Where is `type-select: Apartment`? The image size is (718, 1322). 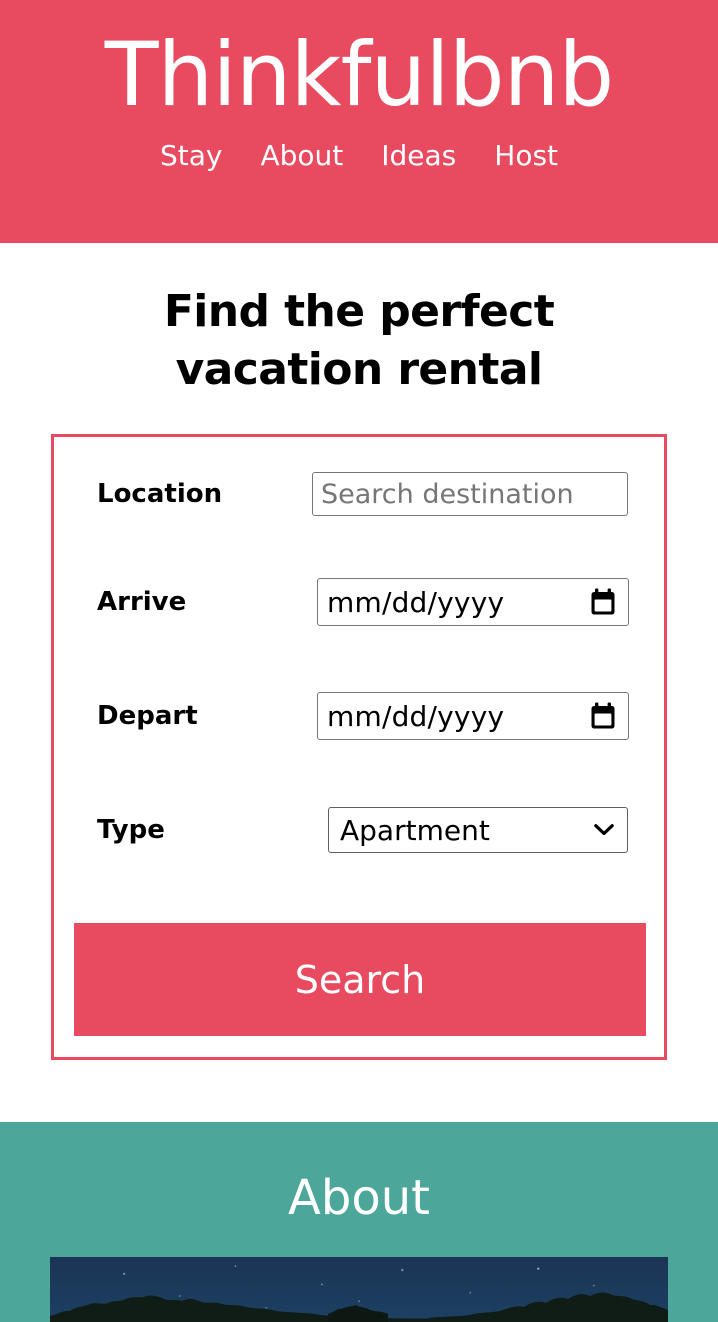 type-select: Apartment is located at coordinates (478, 830).